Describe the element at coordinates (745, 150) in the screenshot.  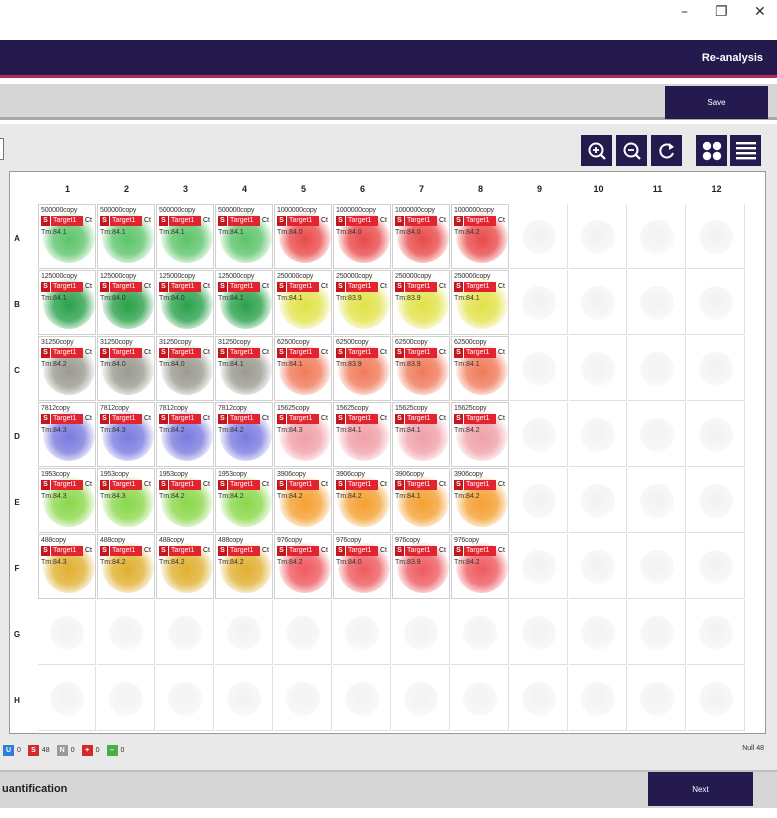
I see `list-view-button` at that location.